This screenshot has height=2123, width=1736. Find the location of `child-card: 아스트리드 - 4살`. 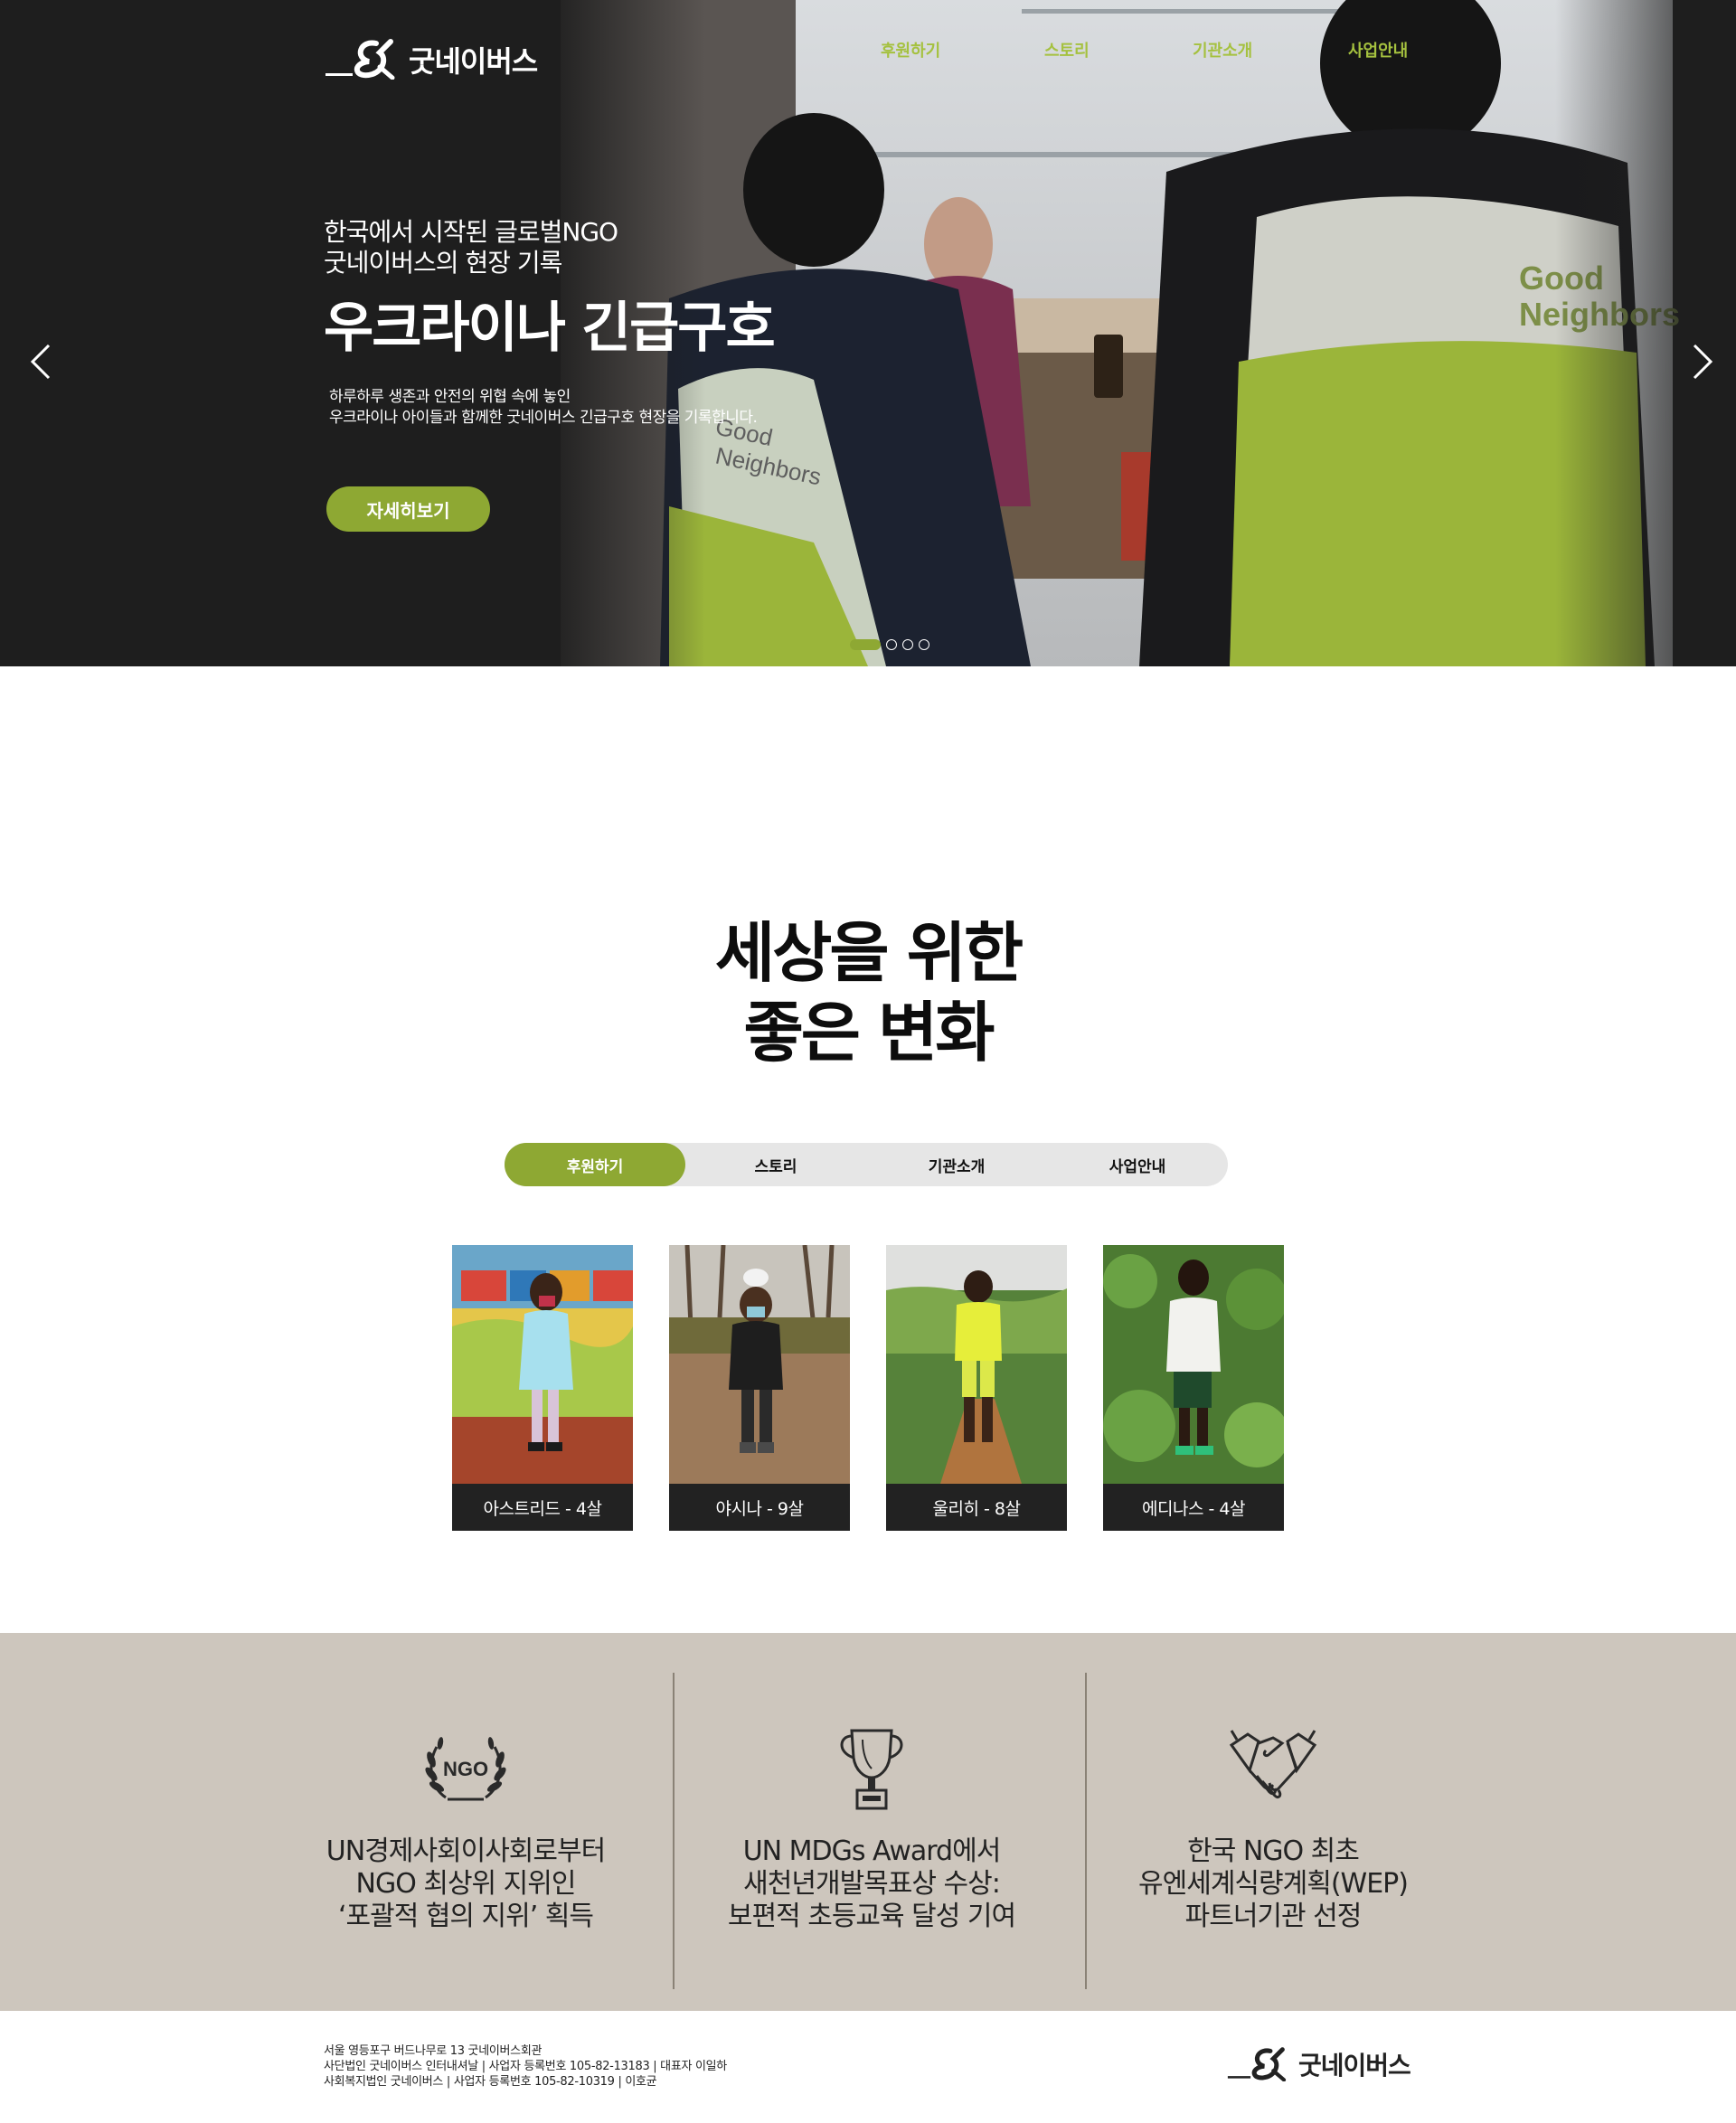

child-card: 아스트리드 - 4살 is located at coordinates (542, 1388).